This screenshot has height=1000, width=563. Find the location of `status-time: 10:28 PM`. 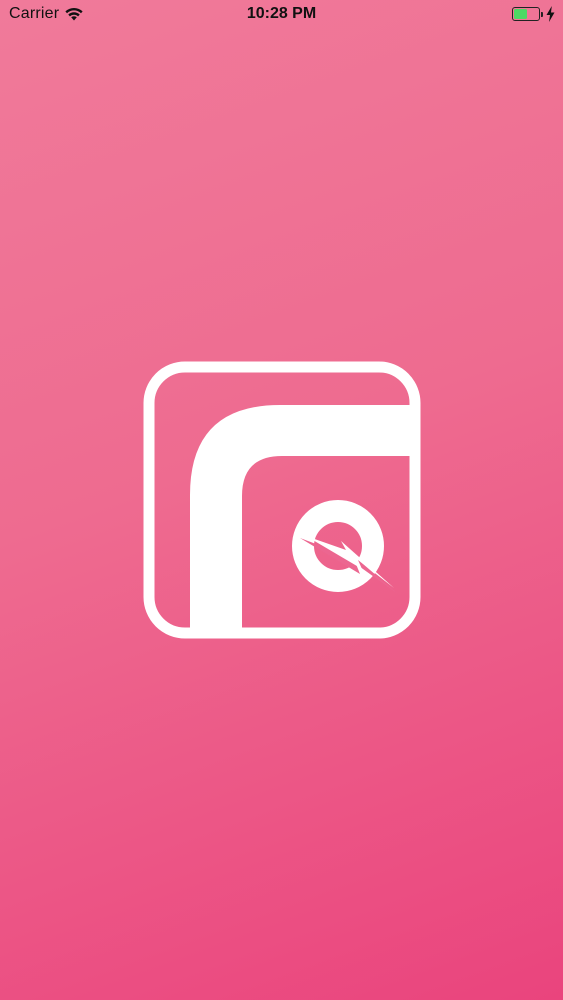

status-time: 10:28 PM is located at coordinates (281, 13).